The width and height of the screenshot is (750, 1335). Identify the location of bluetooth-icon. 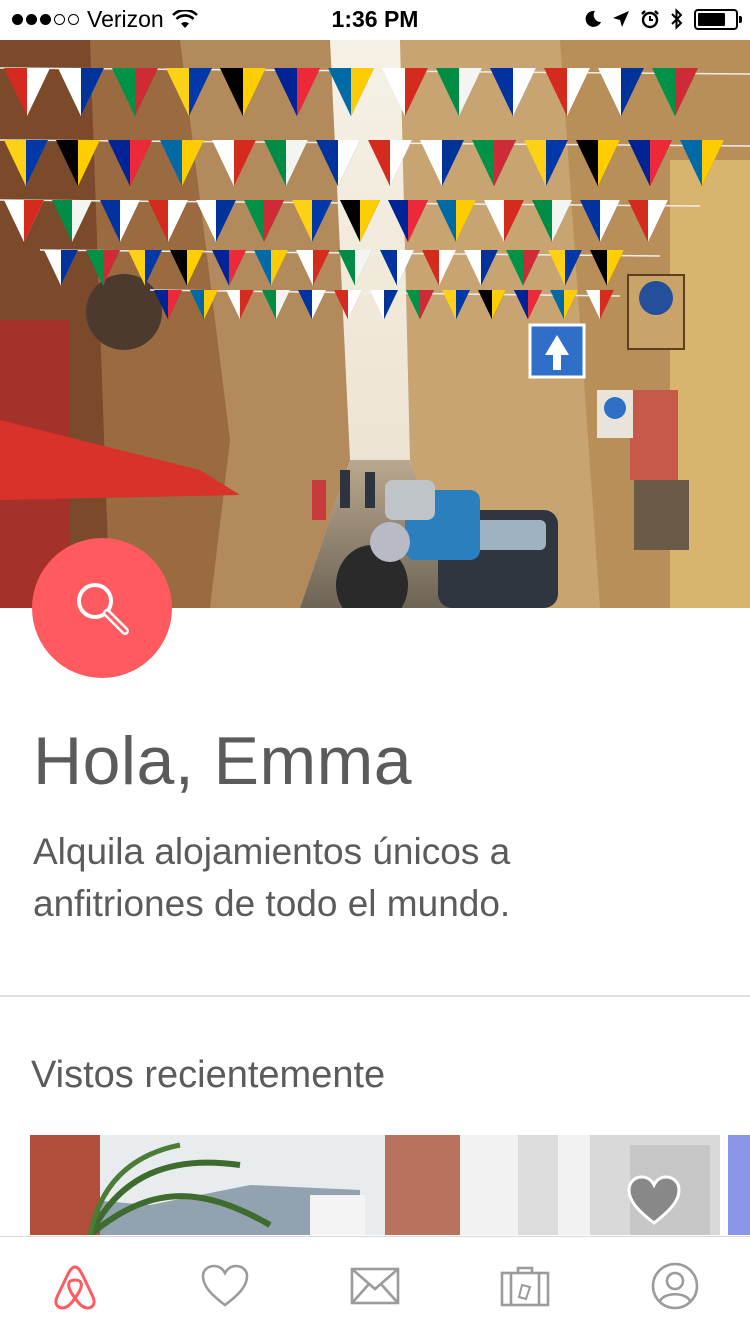
(677, 19).